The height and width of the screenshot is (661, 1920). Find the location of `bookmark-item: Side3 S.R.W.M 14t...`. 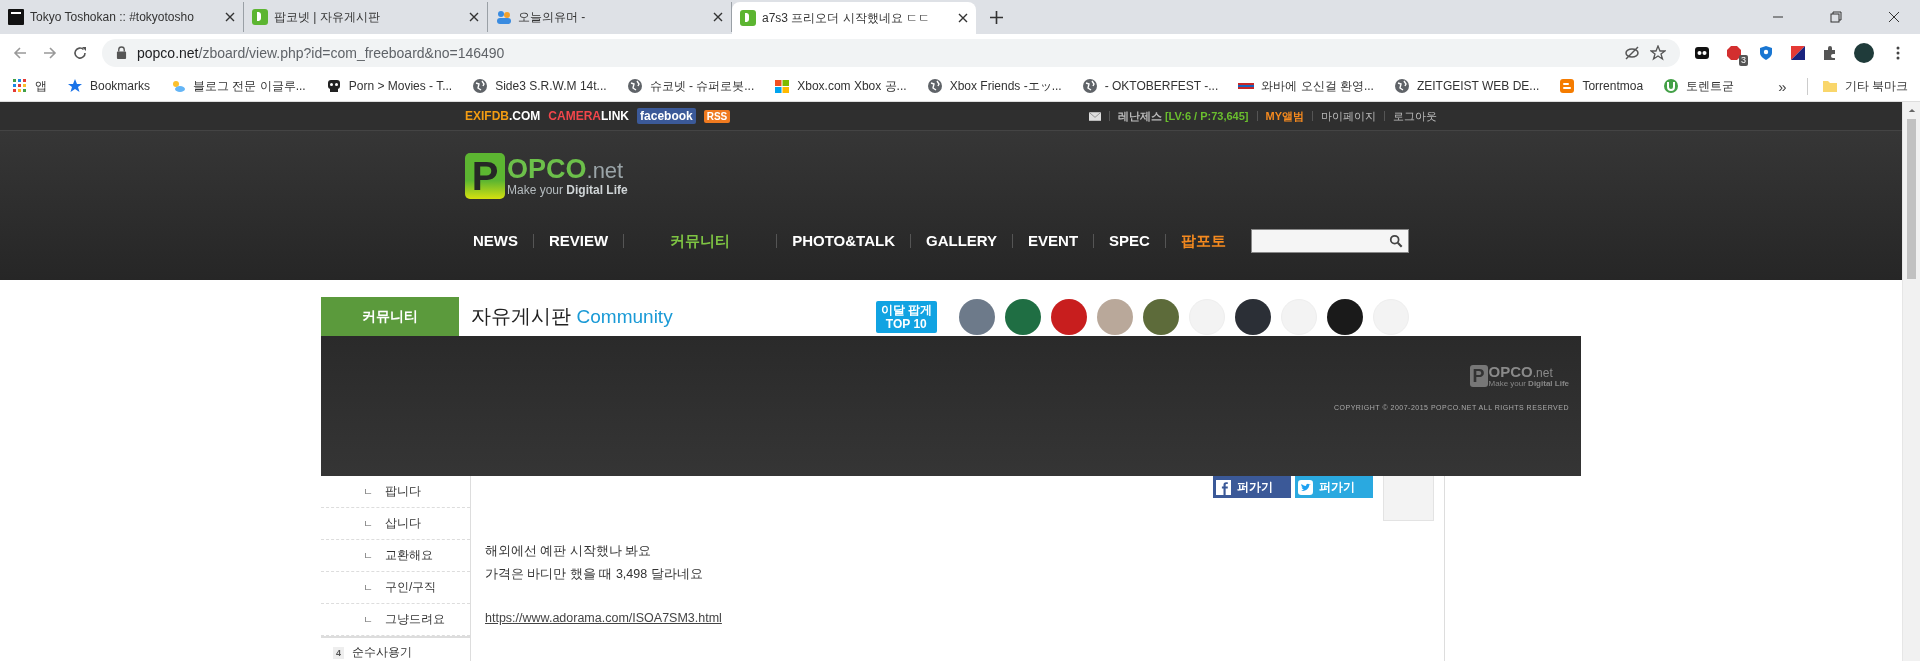

bookmark-item: Side3 S.R.W.M 14t... is located at coordinates (539, 86).